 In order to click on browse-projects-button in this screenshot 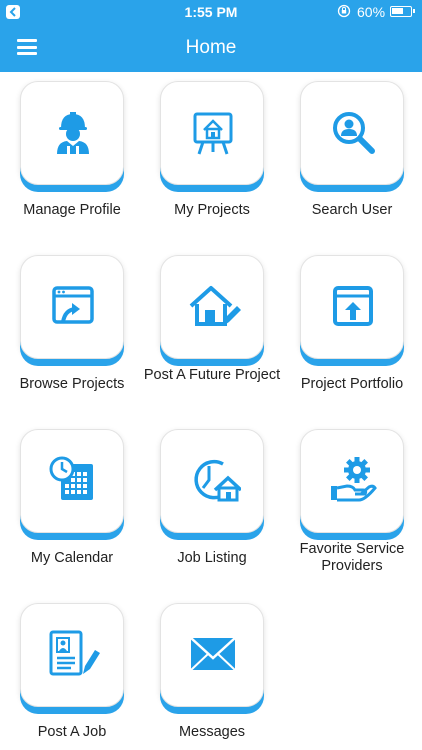, I will do `click(72, 307)`.